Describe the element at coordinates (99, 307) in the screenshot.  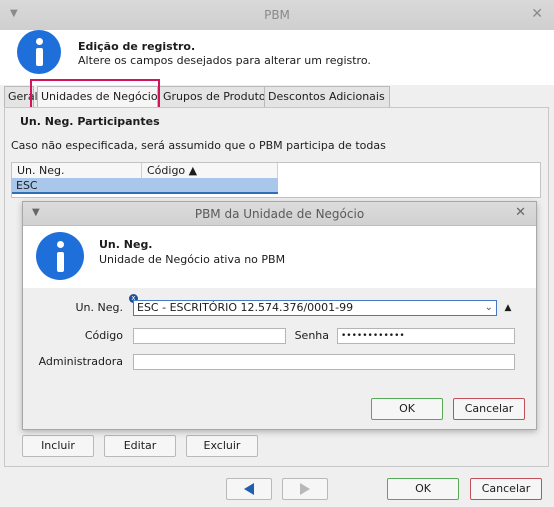
I see `label-un-neg: Un. Neg.` at that location.